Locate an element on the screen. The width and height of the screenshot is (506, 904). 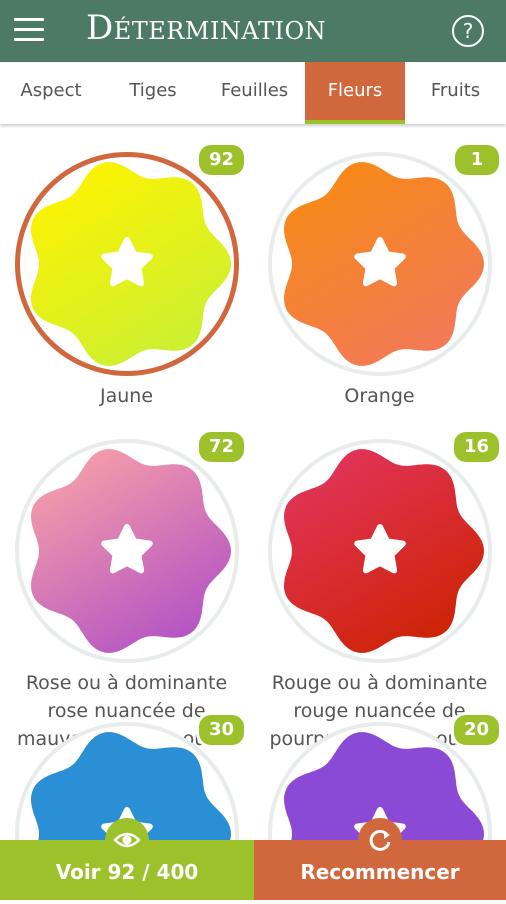
count-badge: 16 is located at coordinates (476, 447).